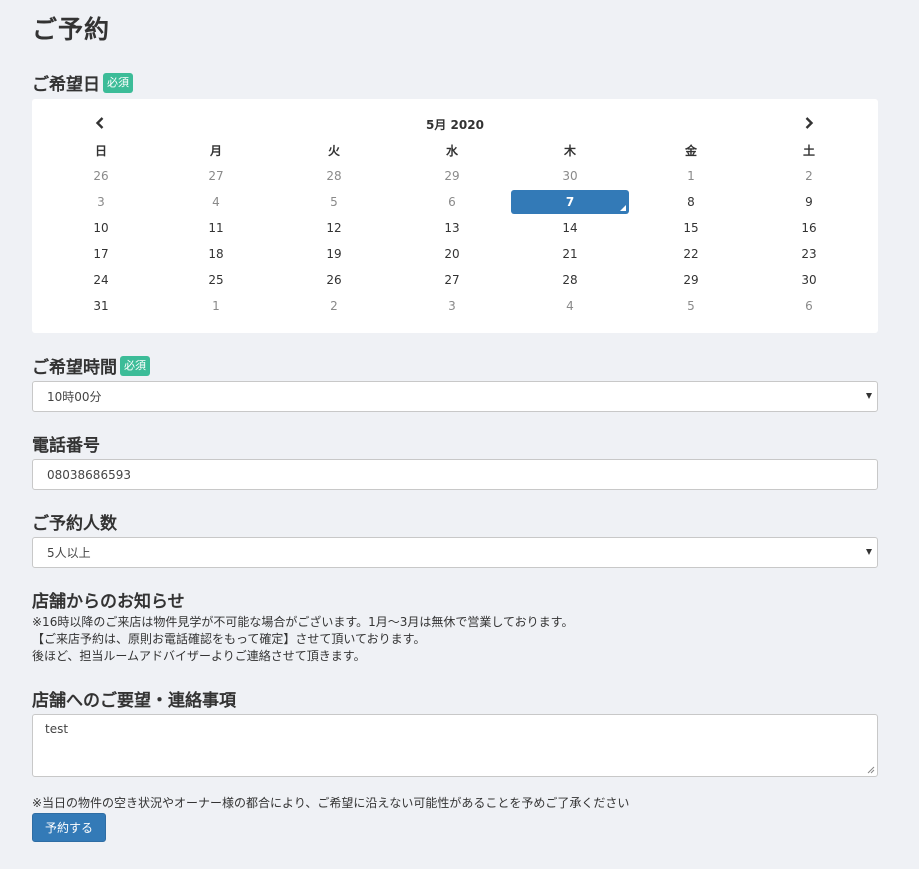  What do you see at coordinates (809, 254) in the screenshot?
I see `calendar-day: 23` at bounding box center [809, 254].